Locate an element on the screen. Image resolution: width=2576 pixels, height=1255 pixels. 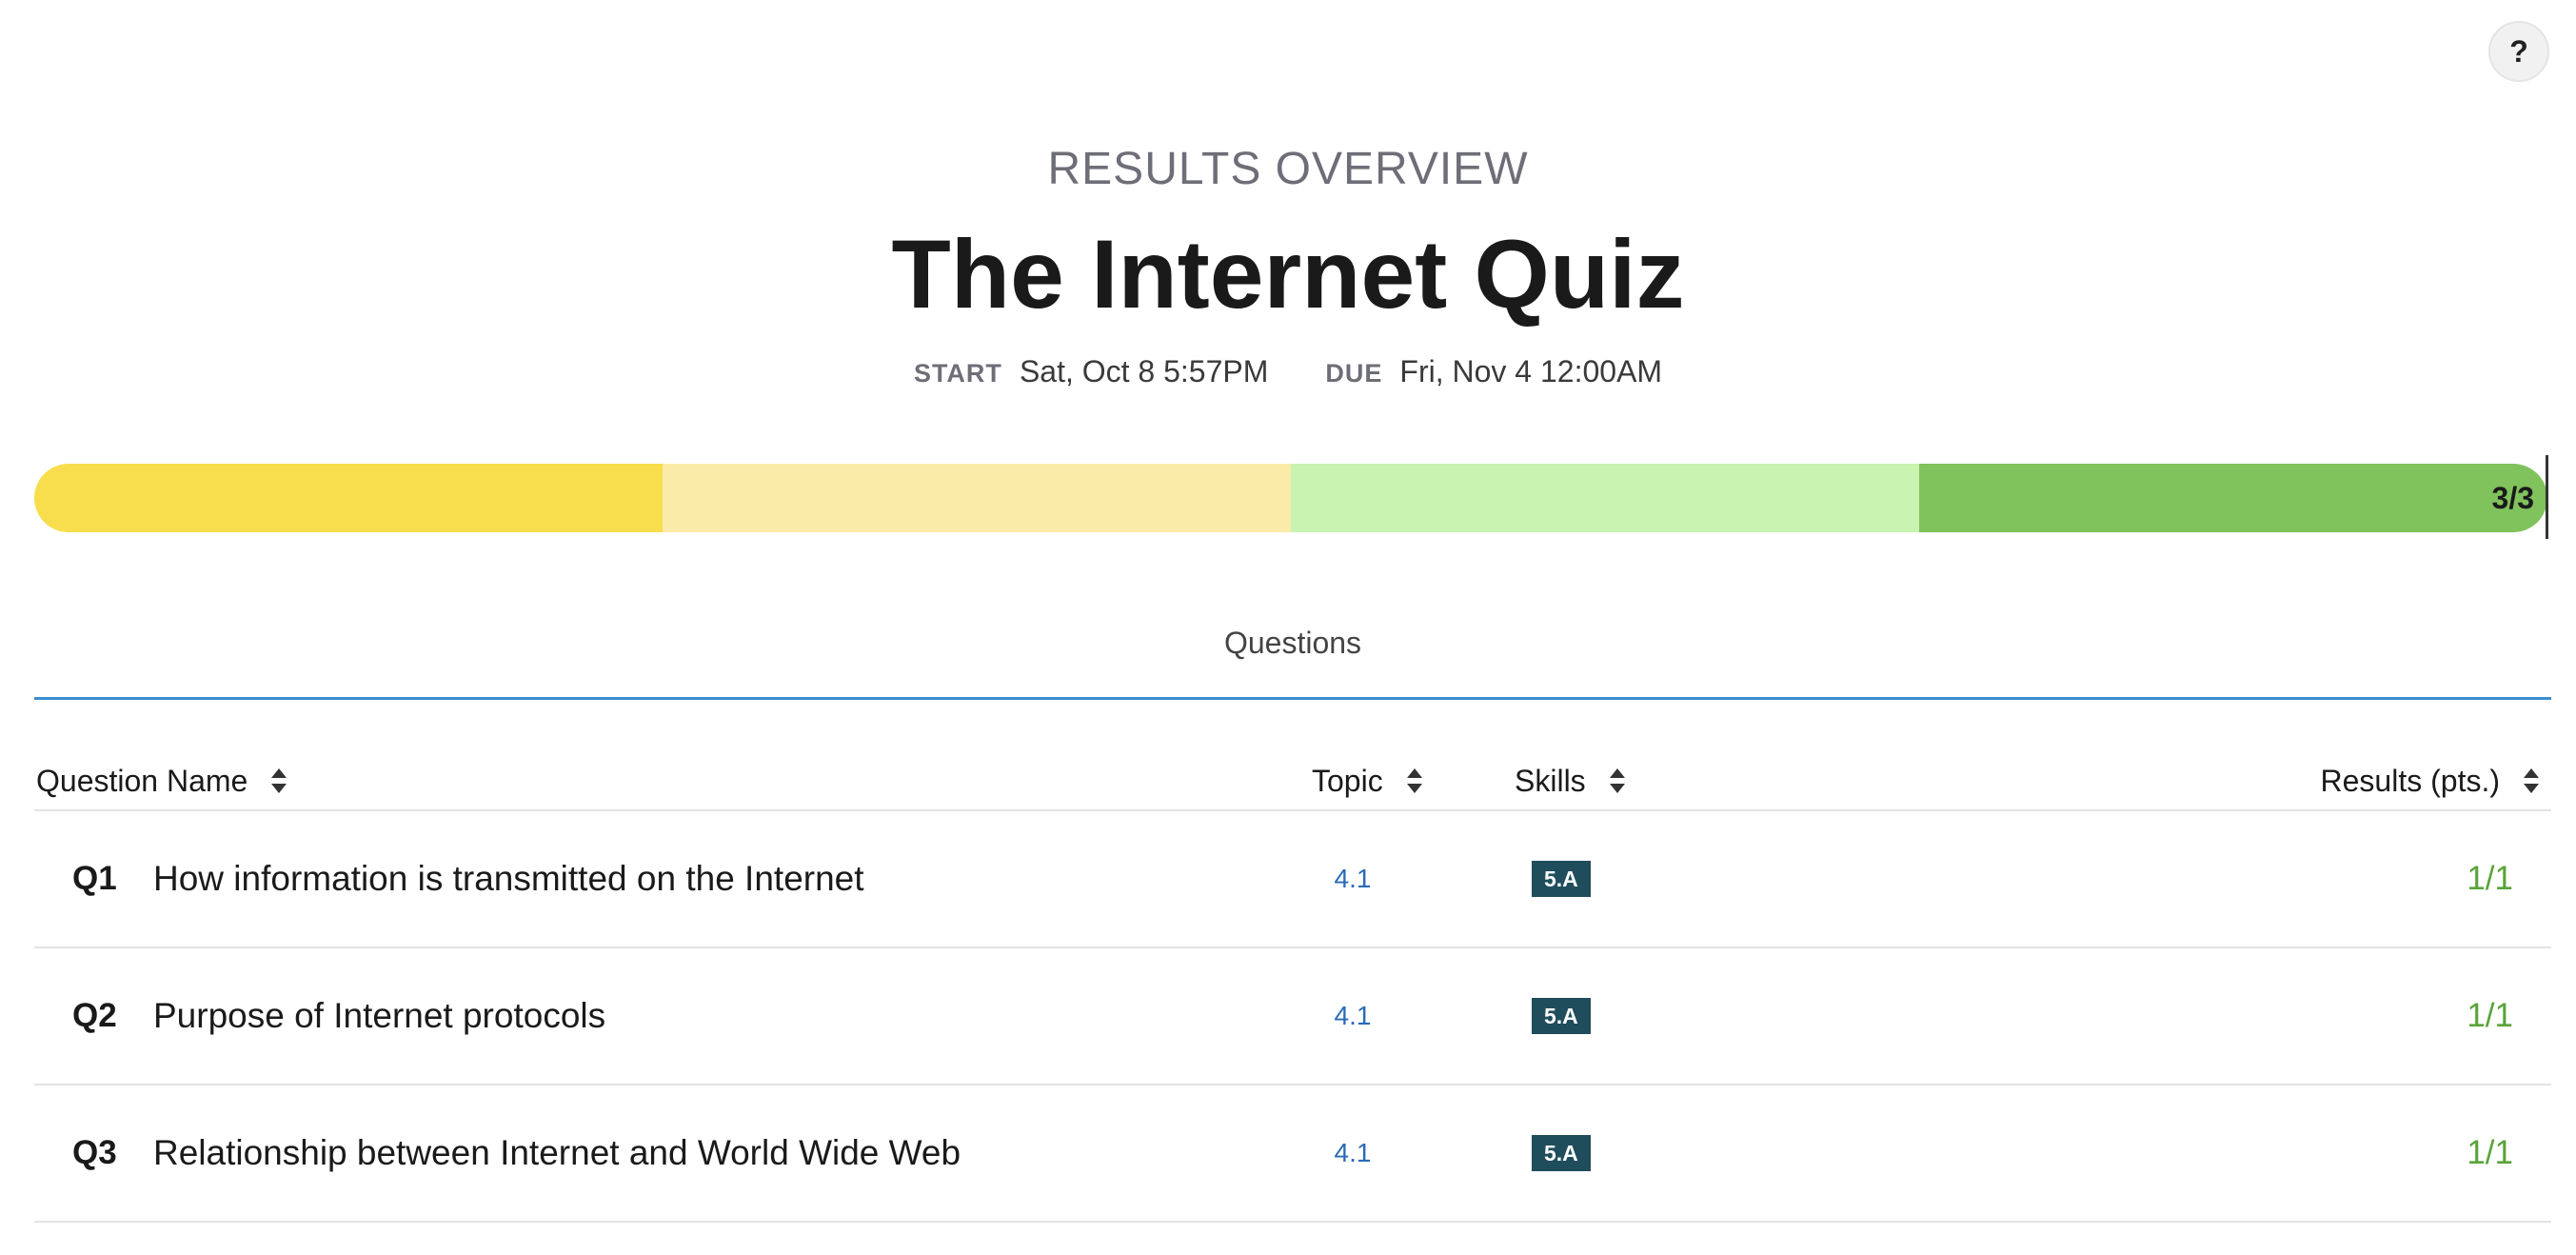
help-button: ? is located at coordinates (2519, 51).